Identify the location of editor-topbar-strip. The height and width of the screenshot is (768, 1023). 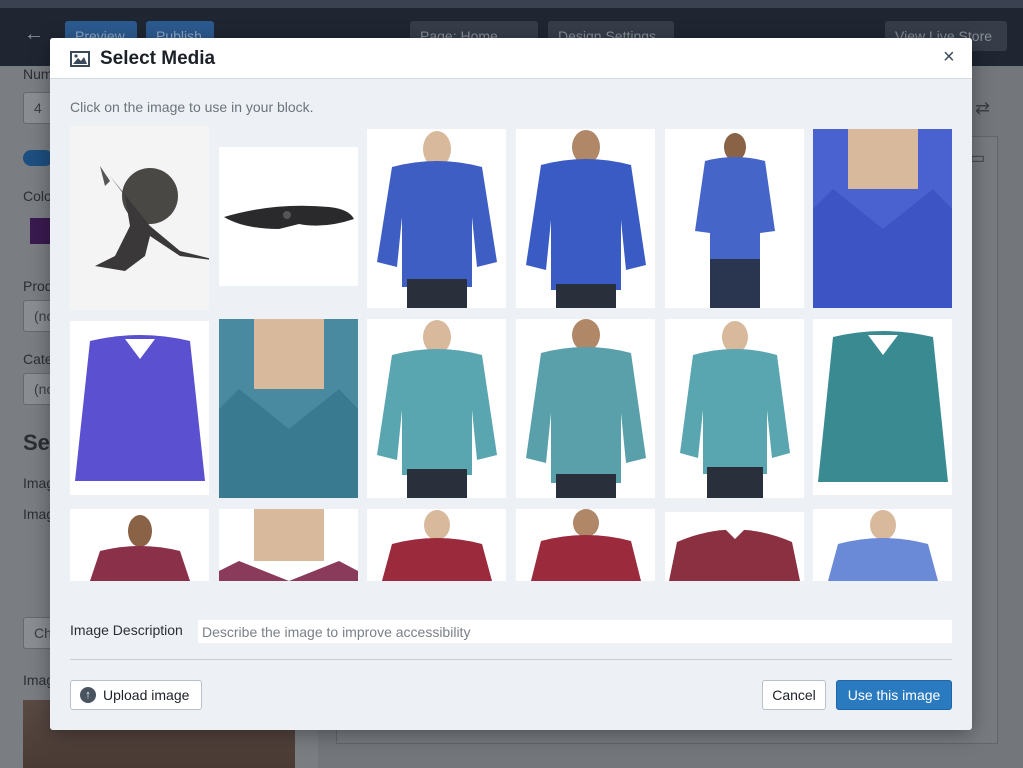
(511, 4).